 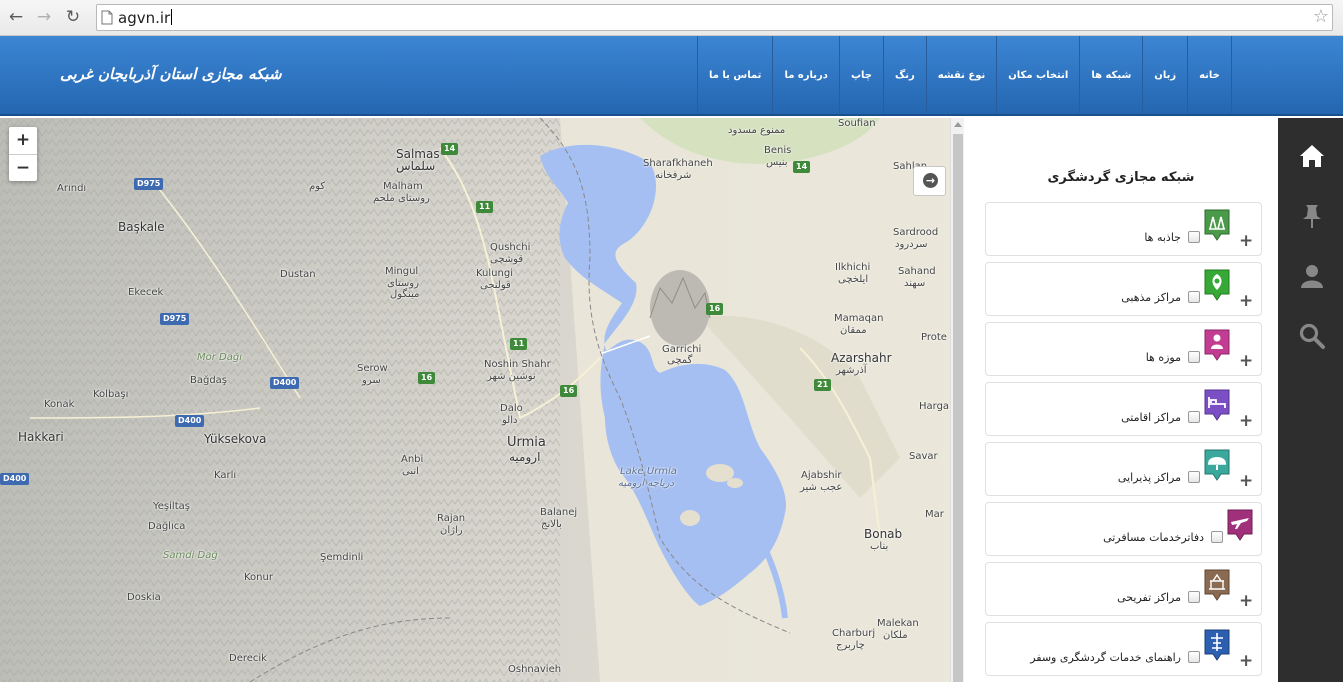 I want to click on scroll-up-icon, so click(x=958, y=124).